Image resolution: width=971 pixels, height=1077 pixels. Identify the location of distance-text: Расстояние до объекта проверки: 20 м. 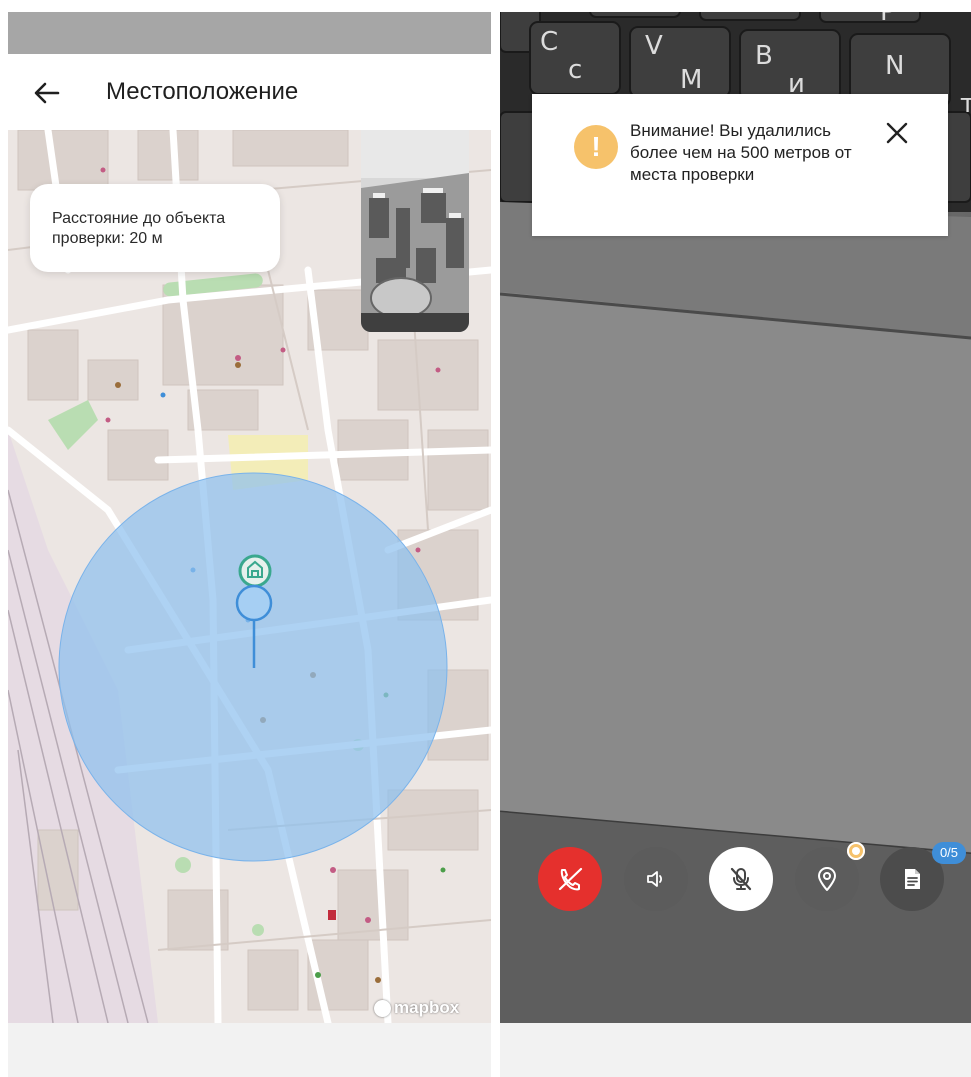
(139, 228).